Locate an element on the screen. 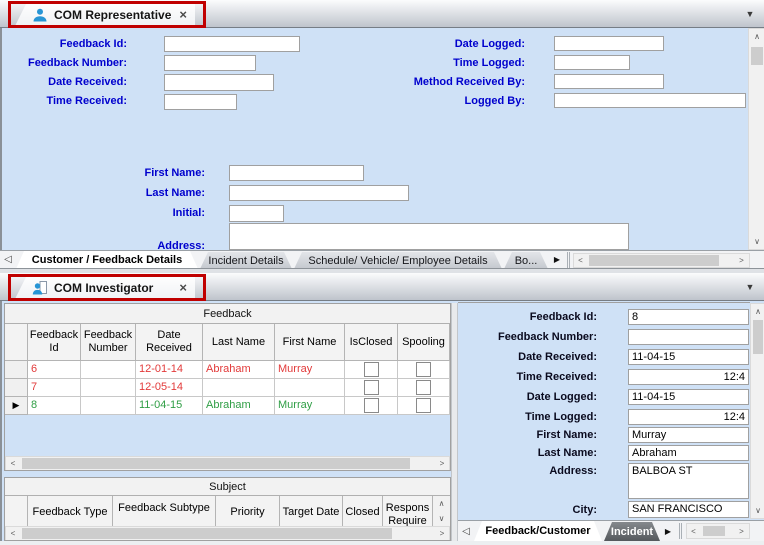  subtab-incident: Incident is located at coordinates (632, 531).